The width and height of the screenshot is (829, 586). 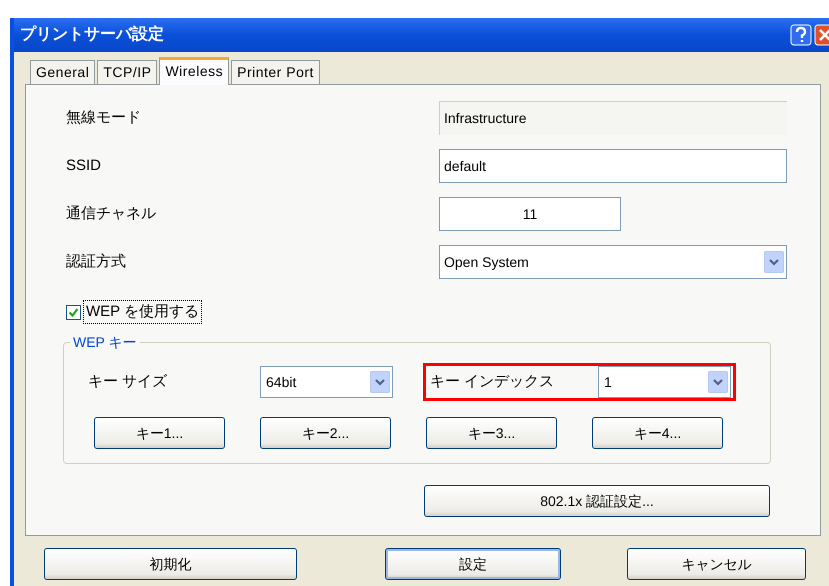 I want to click on dropdown: 64bit, so click(x=326, y=382).